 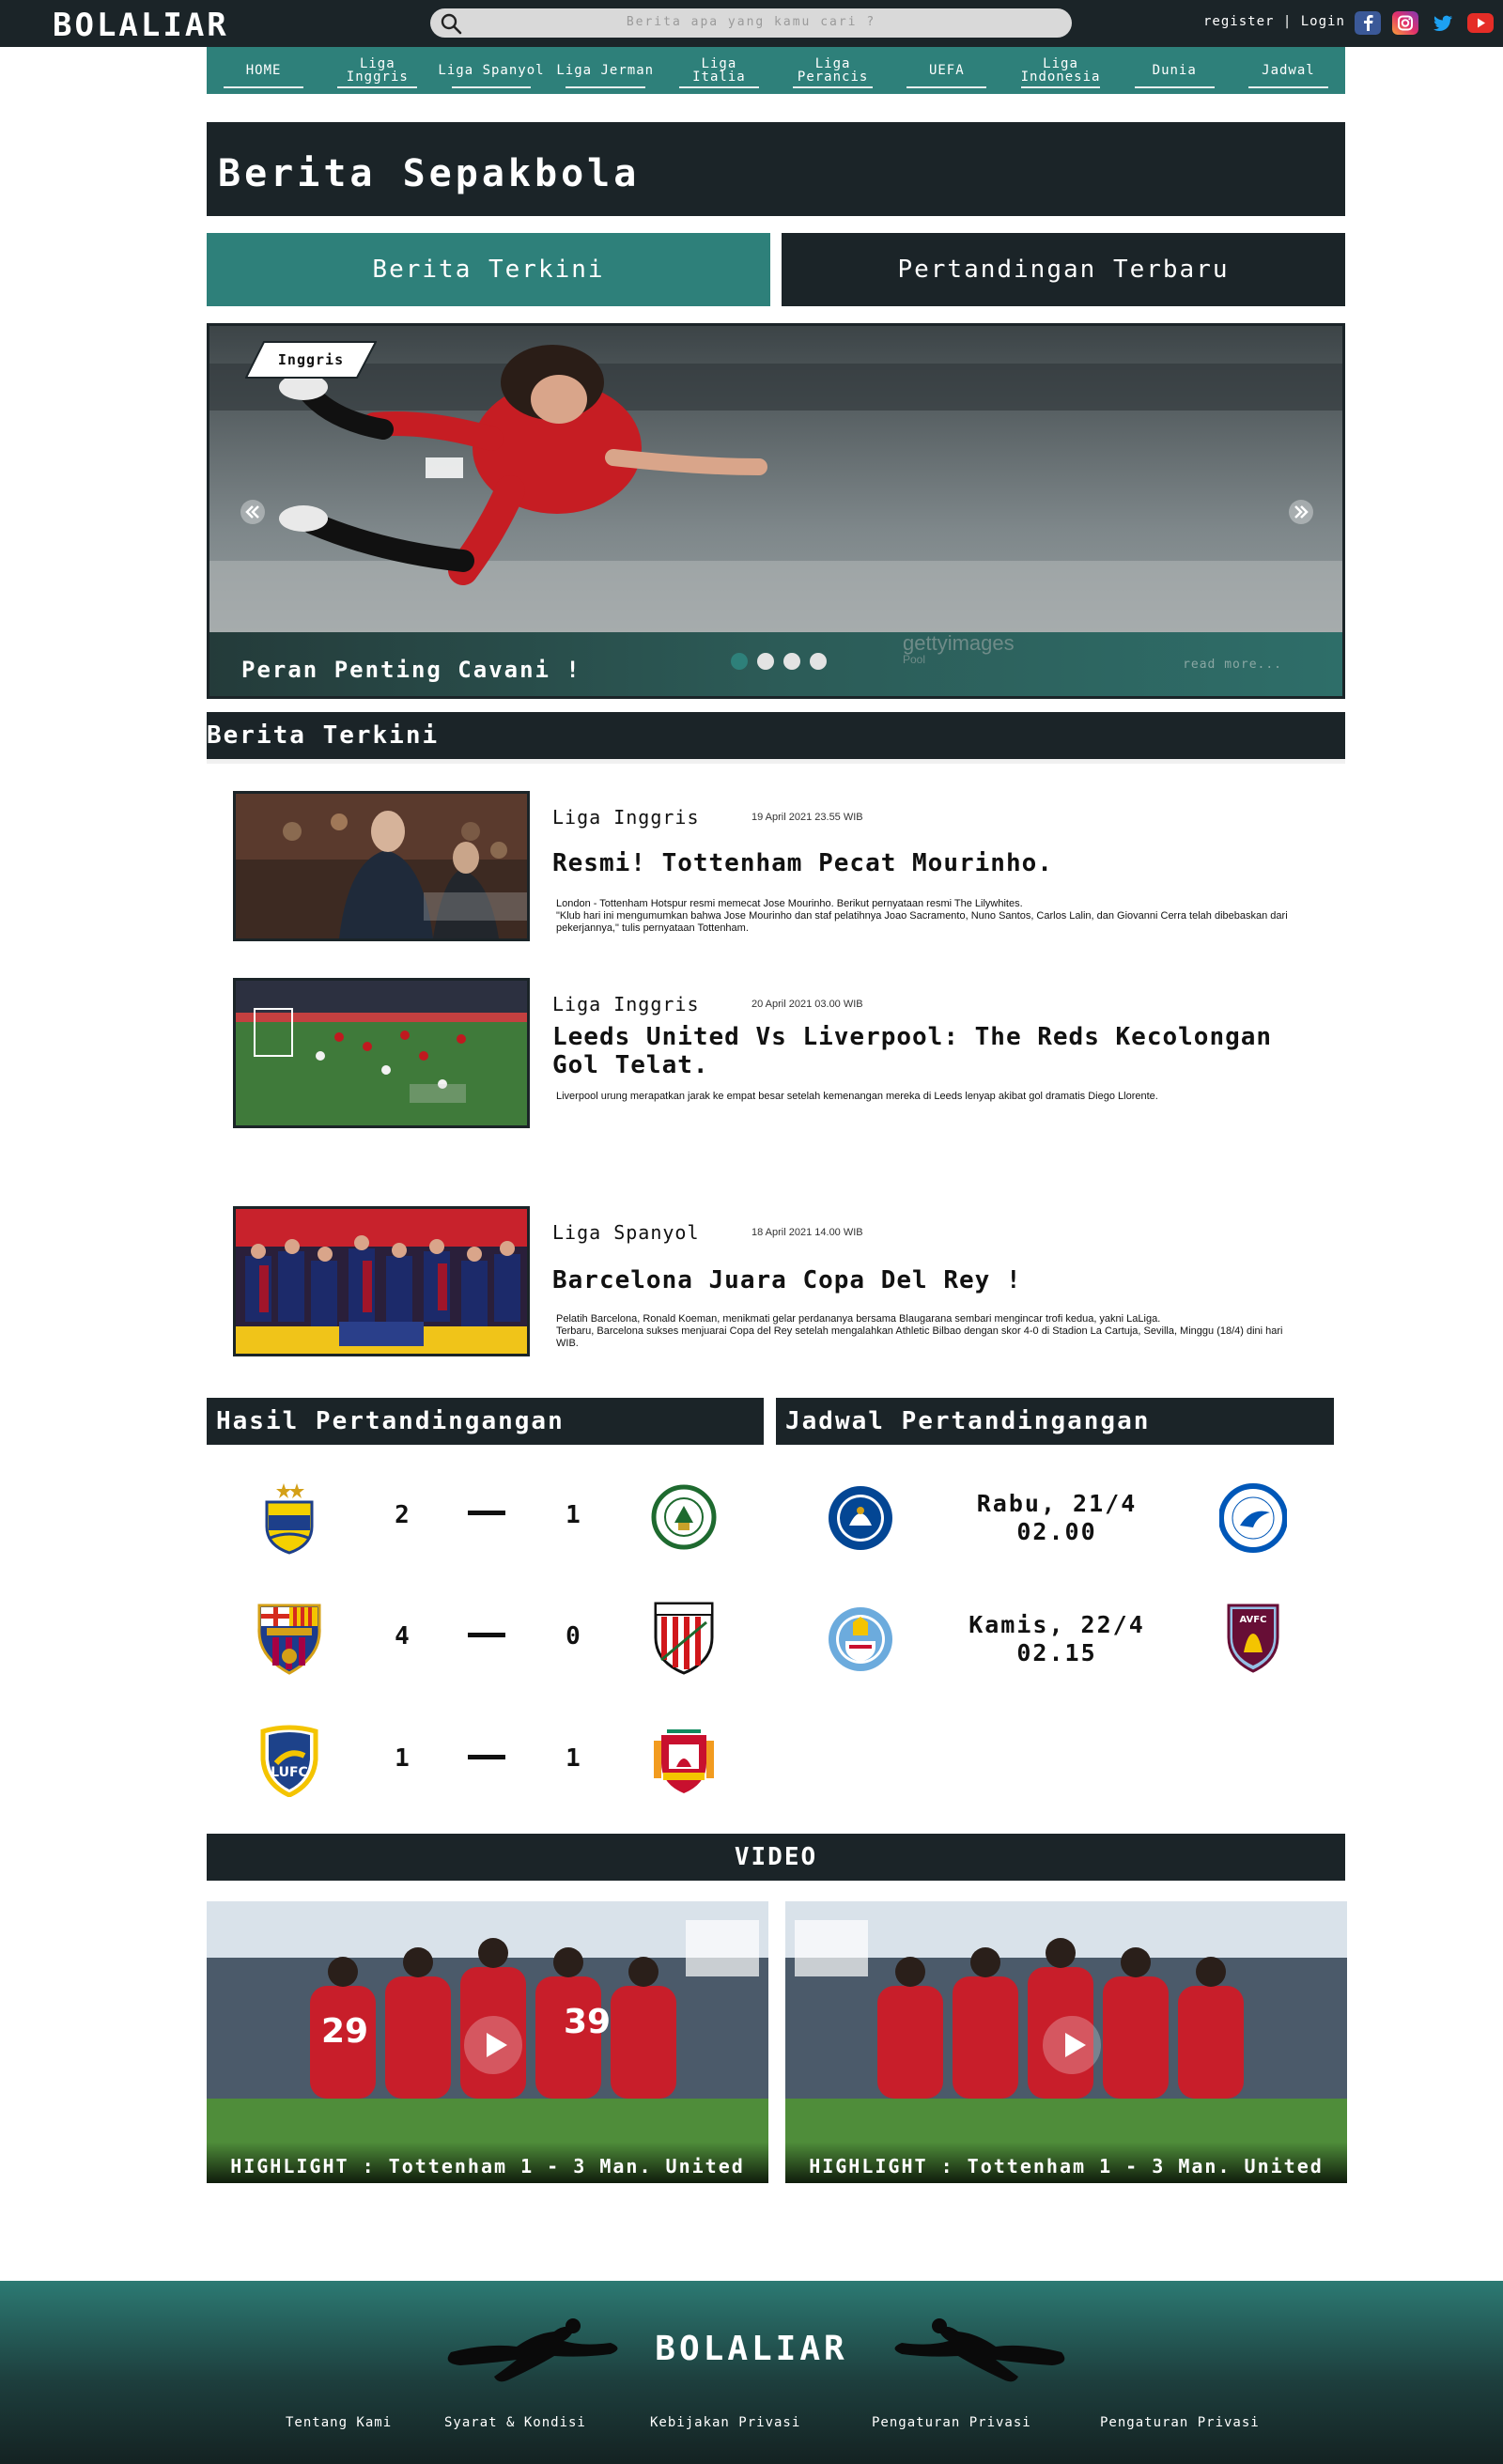 I want to click on chevron-right-icon, so click(x=1301, y=512).